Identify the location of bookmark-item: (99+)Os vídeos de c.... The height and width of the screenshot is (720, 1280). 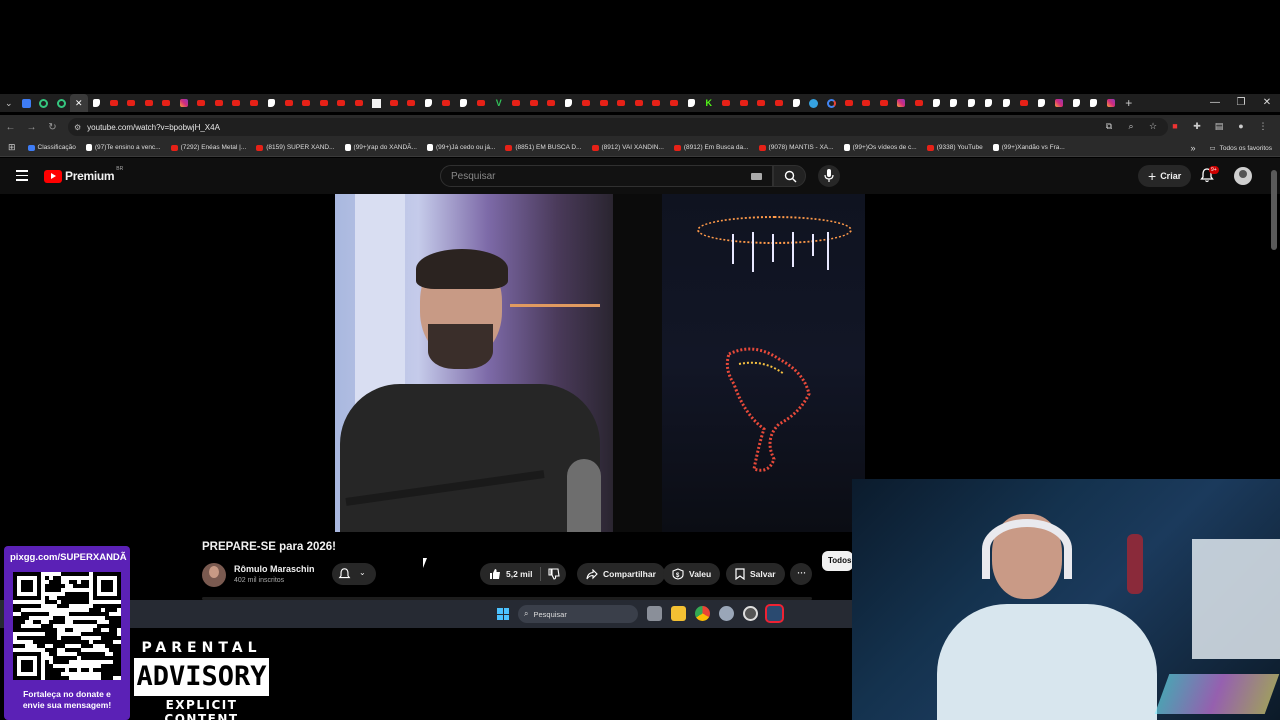
(880, 147).